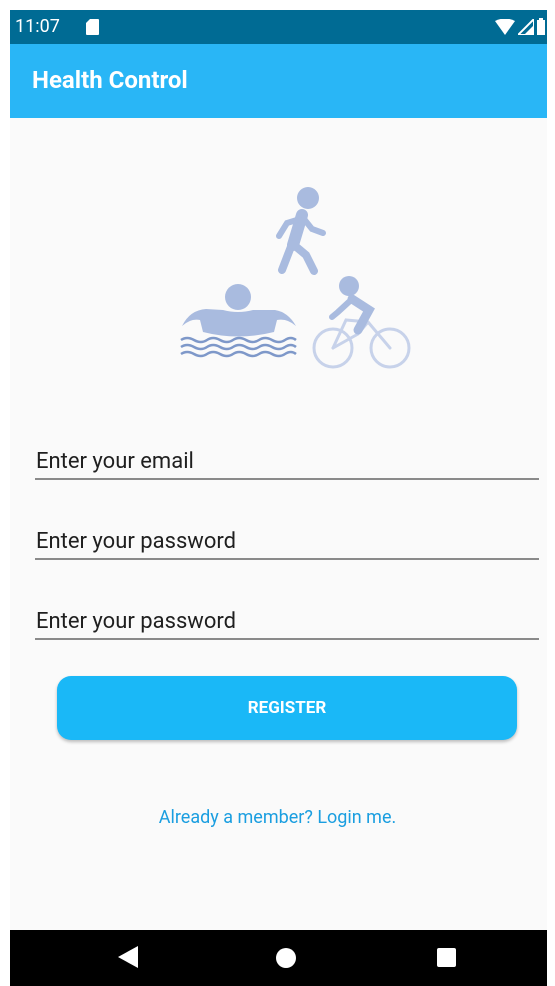 This screenshot has height=986, width=555. I want to click on confirm-password-input, so click(276, 621).